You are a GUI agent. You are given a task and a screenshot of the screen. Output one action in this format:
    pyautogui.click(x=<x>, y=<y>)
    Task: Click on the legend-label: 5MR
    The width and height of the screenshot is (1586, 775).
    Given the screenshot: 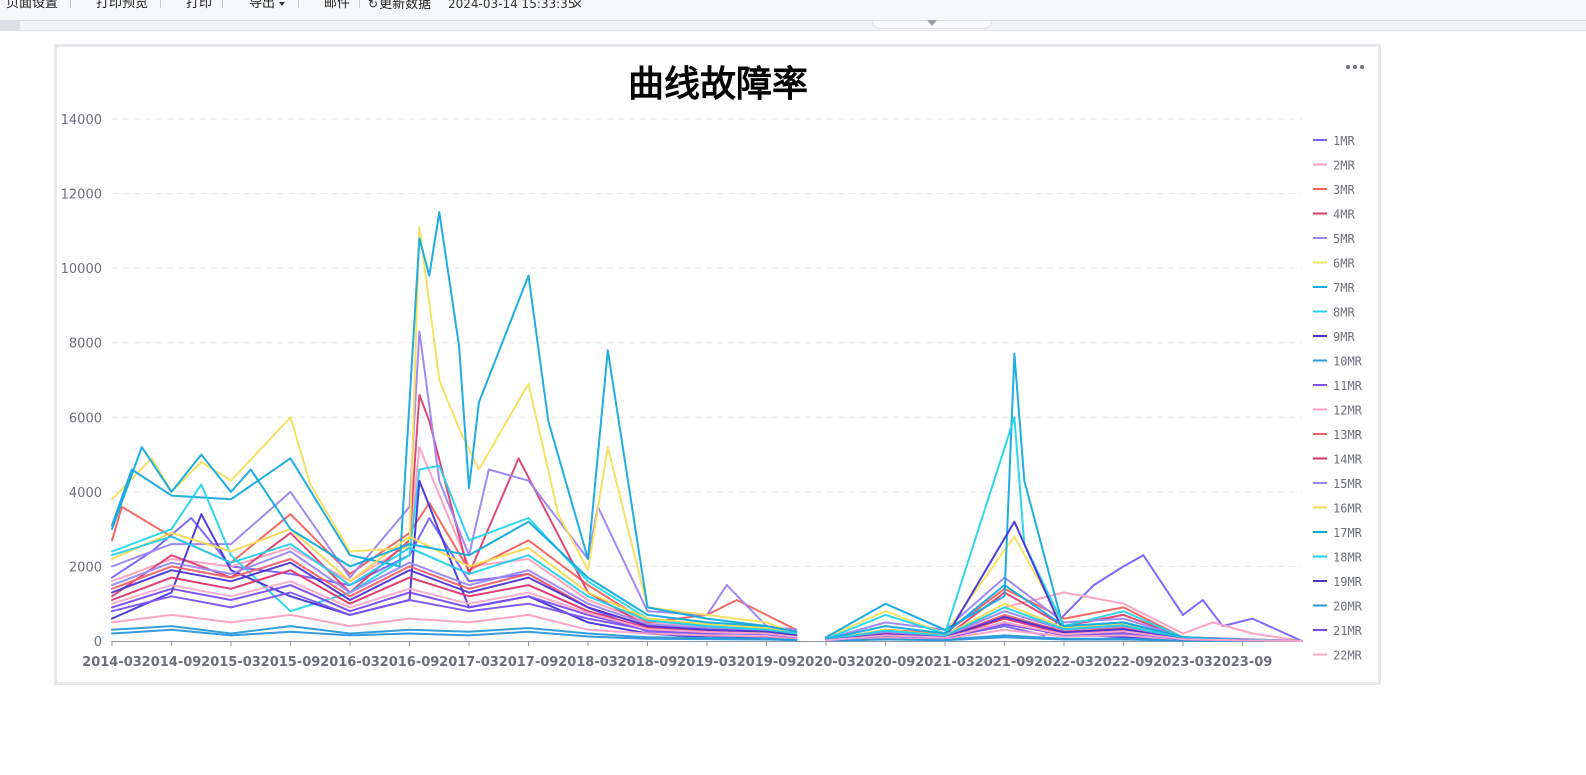 What is the action you would take?
    pyautogui.click(x=1344, y=239)
    